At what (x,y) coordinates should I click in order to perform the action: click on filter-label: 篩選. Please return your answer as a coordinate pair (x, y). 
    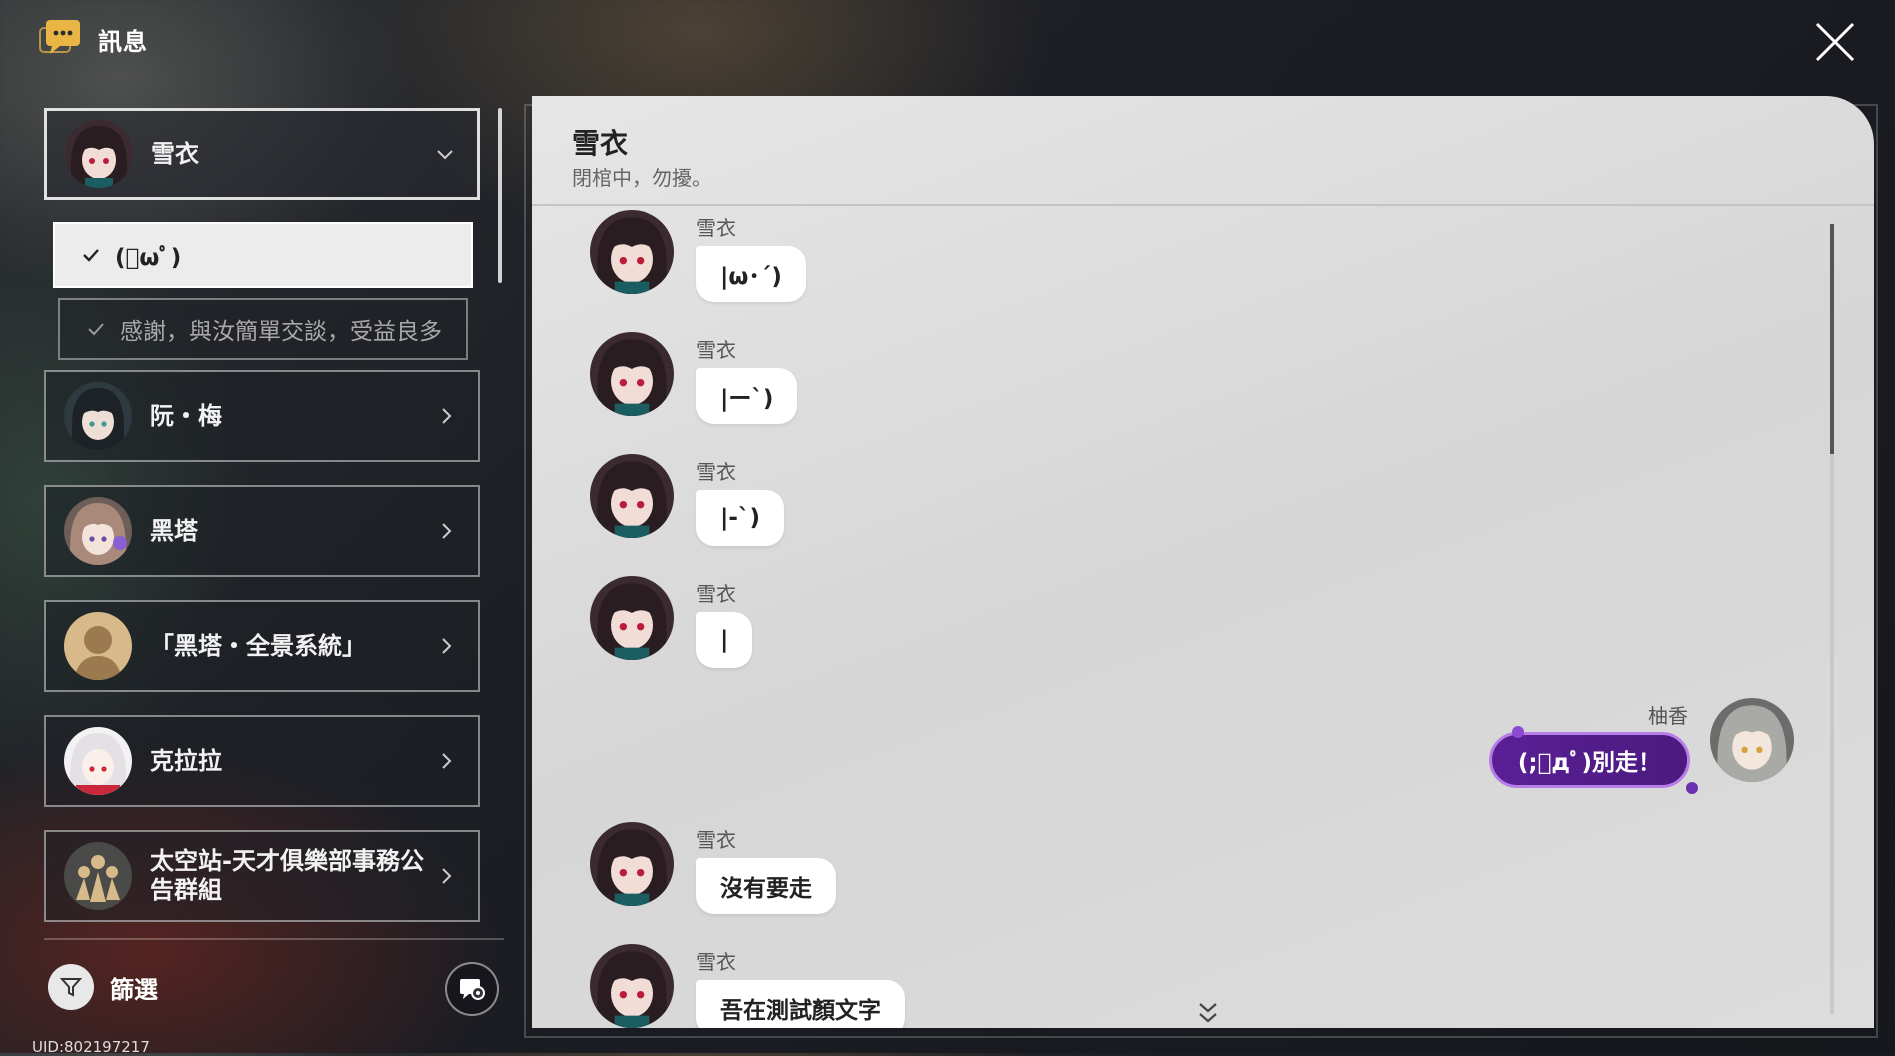
    Looking at the image, I should click on (134, 989).